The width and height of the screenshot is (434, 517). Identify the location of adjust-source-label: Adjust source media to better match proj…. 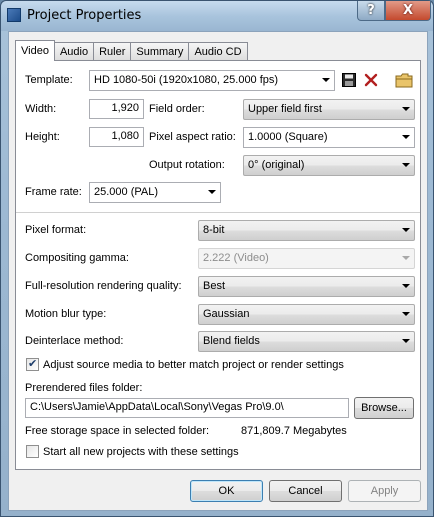
(193, 365).